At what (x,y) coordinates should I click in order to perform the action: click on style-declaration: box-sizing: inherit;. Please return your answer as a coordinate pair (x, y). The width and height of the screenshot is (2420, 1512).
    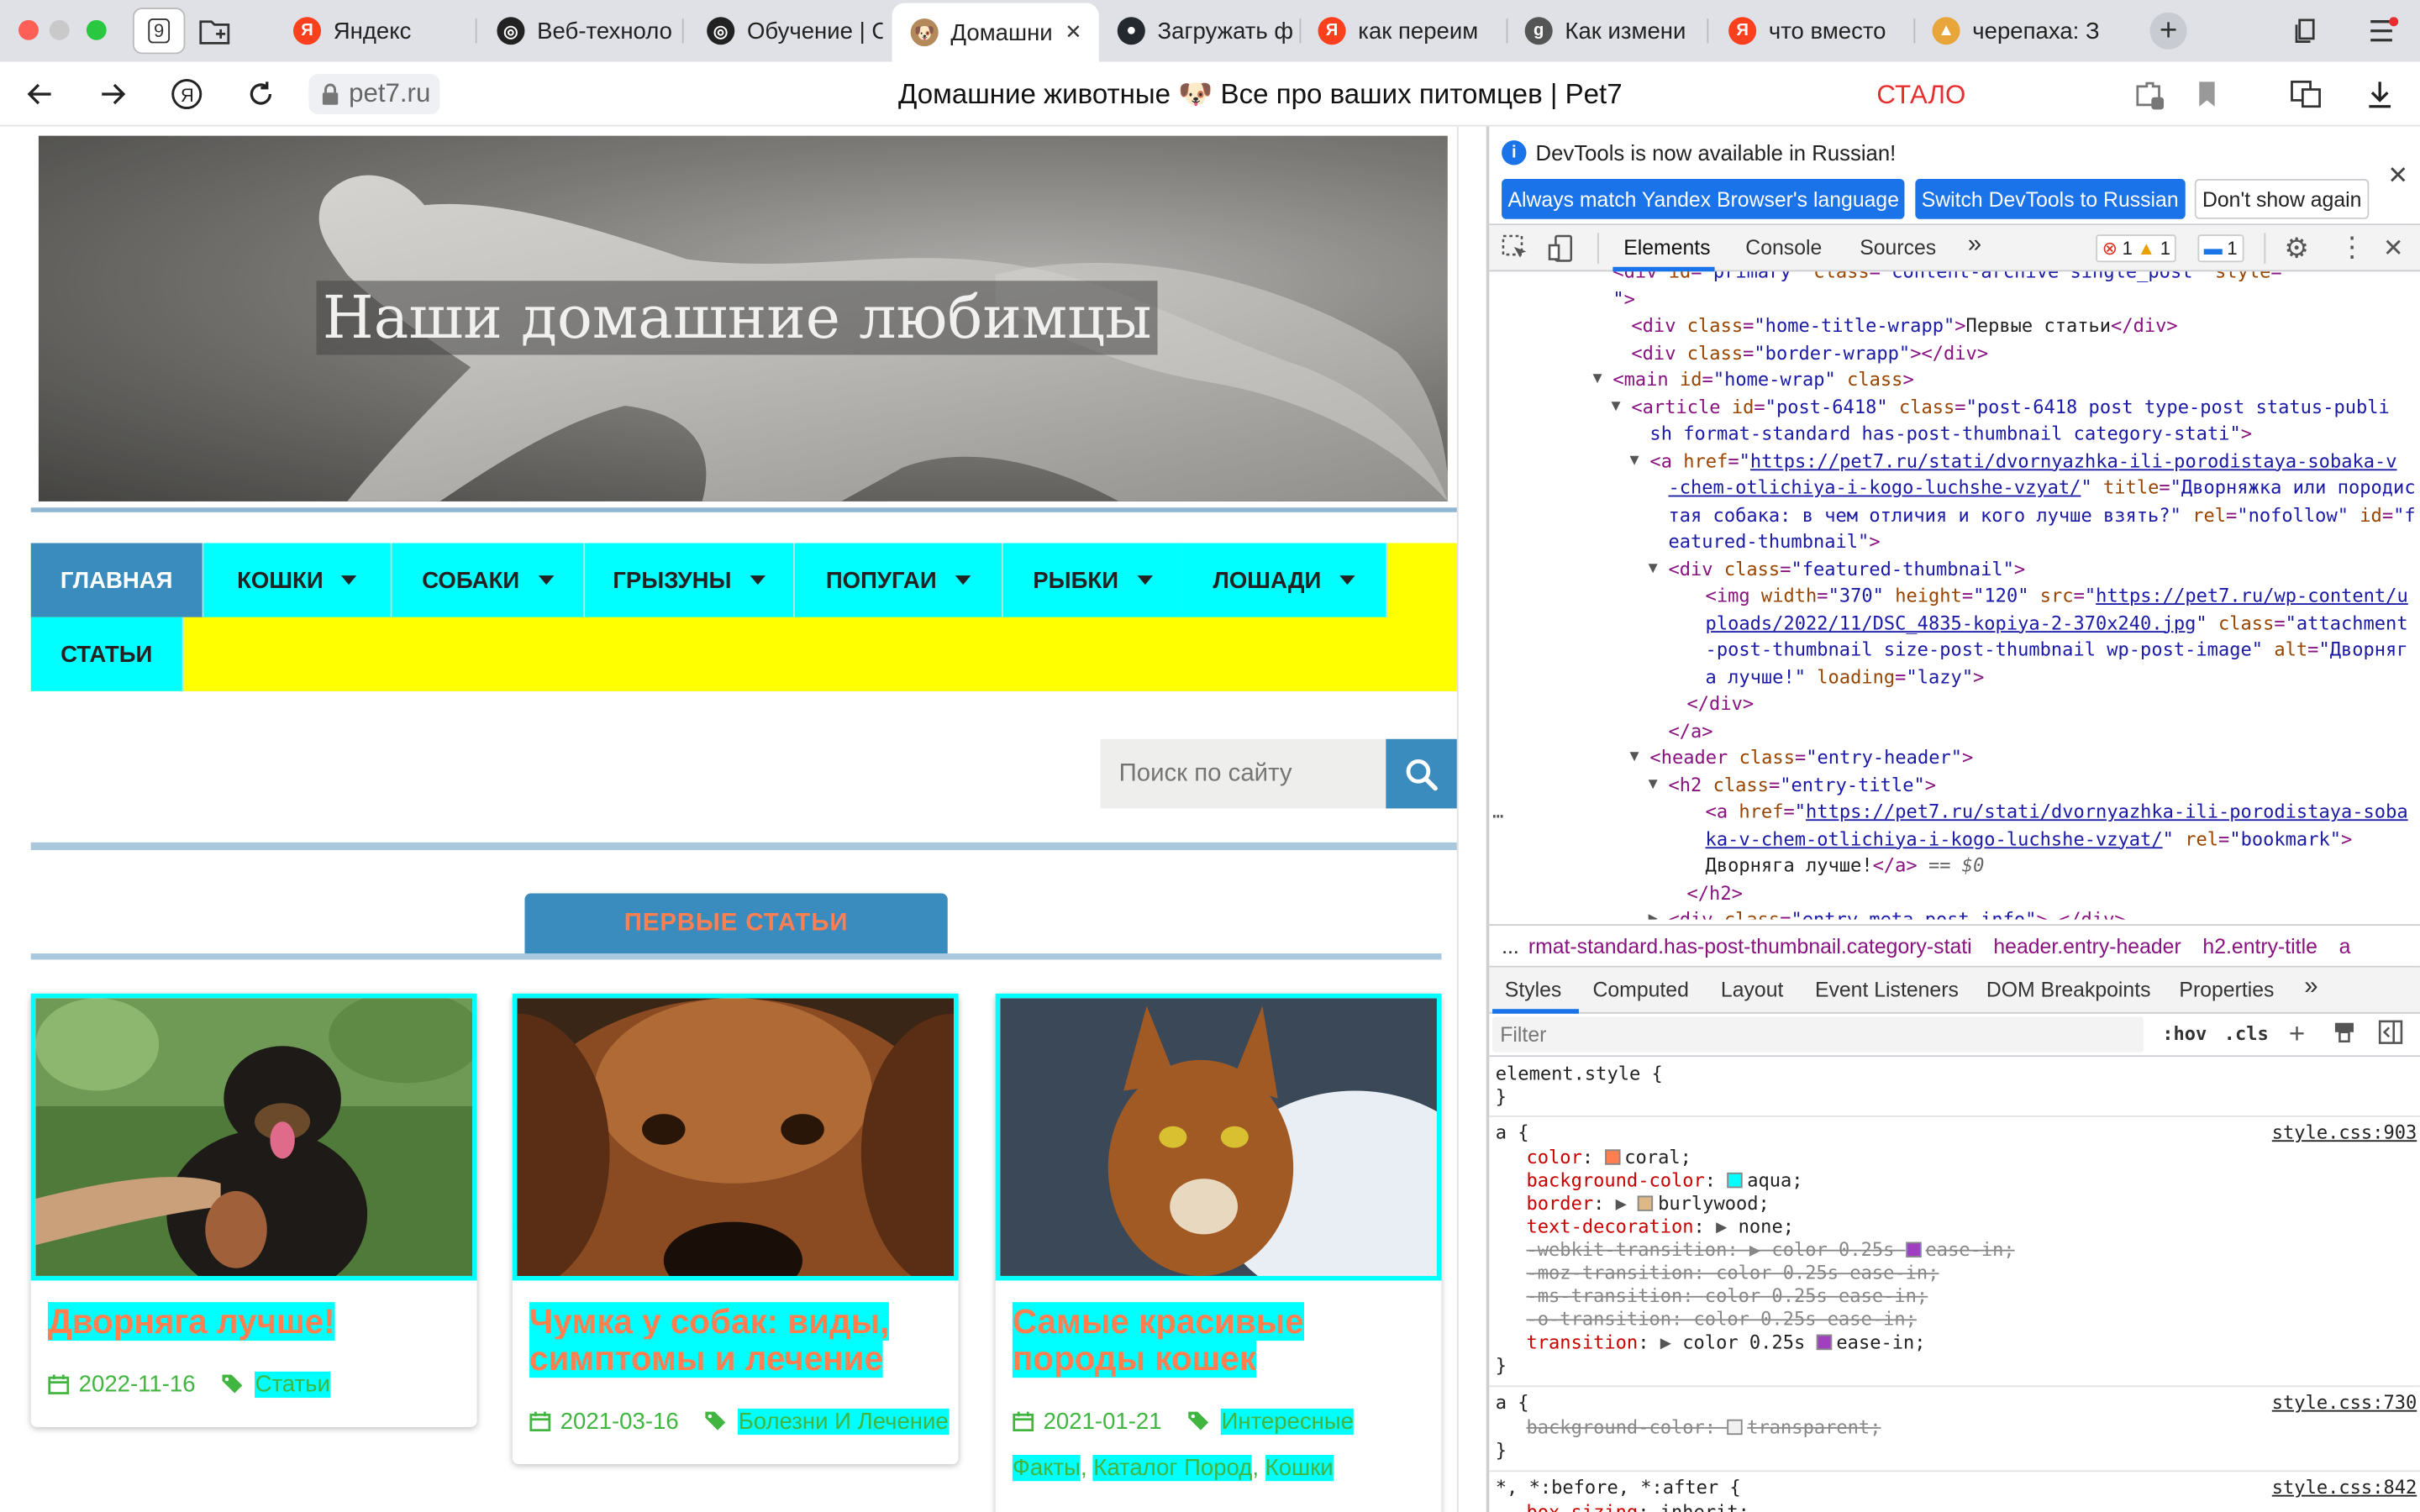
    Looking at the image, I should click on (1637, 1506).